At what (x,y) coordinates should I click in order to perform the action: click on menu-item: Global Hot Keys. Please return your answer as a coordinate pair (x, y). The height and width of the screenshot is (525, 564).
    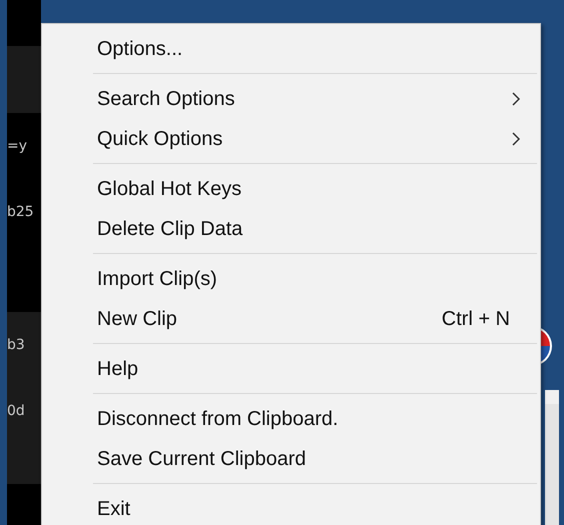
    Looking at the image, I should click on (291, 189).